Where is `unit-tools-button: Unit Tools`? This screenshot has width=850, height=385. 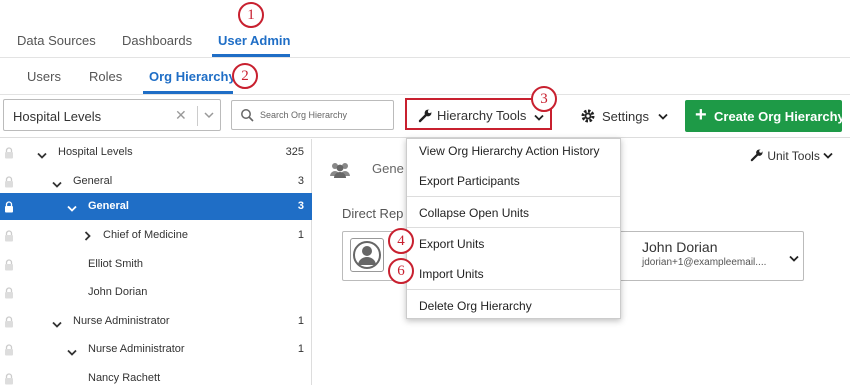 unit-tools-button: Unit Tools is located at coordinates (791, 155).